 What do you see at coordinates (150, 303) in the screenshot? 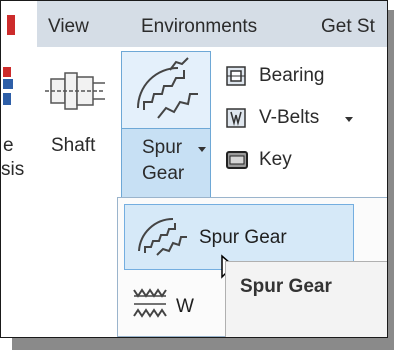
I see `worm-gear-icon` at bounding box center [150, 303].